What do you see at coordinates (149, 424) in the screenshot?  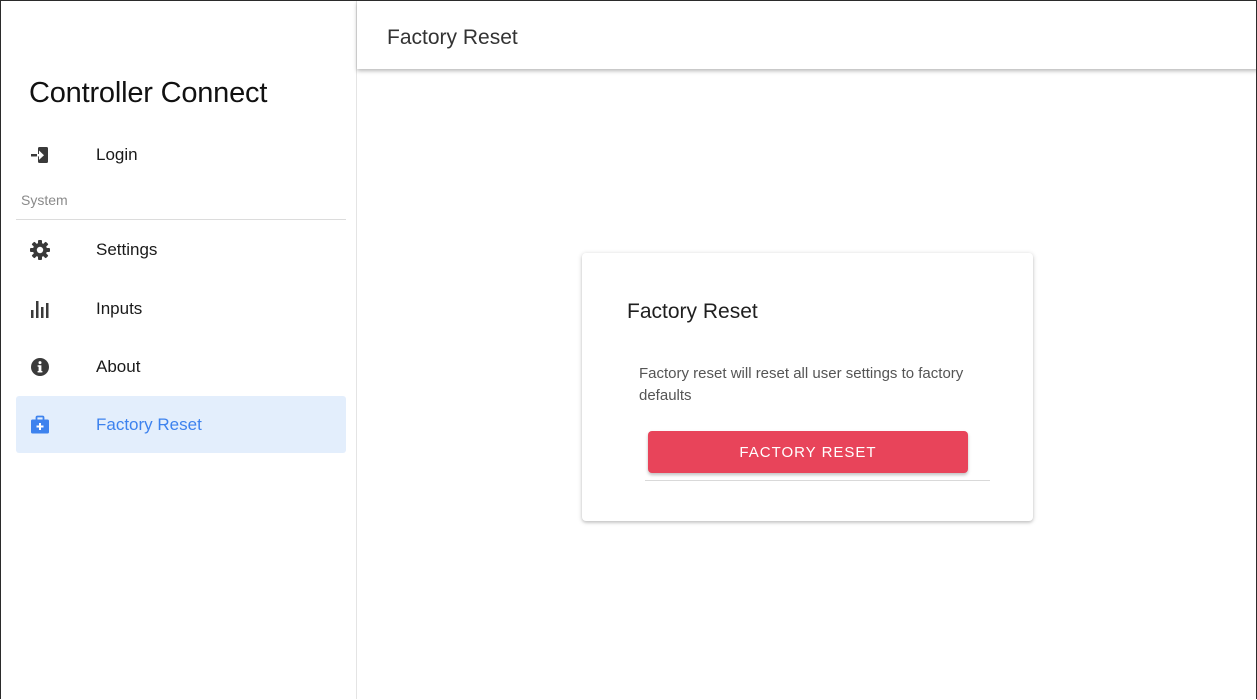 I see `sidebar-item-label: Factory Reset` at bounding box center [149, 424].